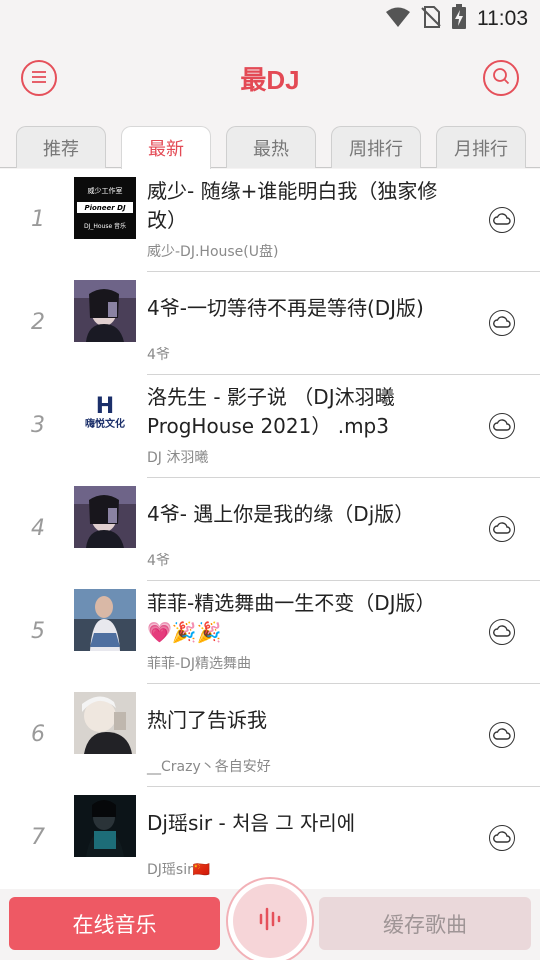 This screenshot has height=960, width=540. I want to click on status-bar: 11:03, so click(270, 20).